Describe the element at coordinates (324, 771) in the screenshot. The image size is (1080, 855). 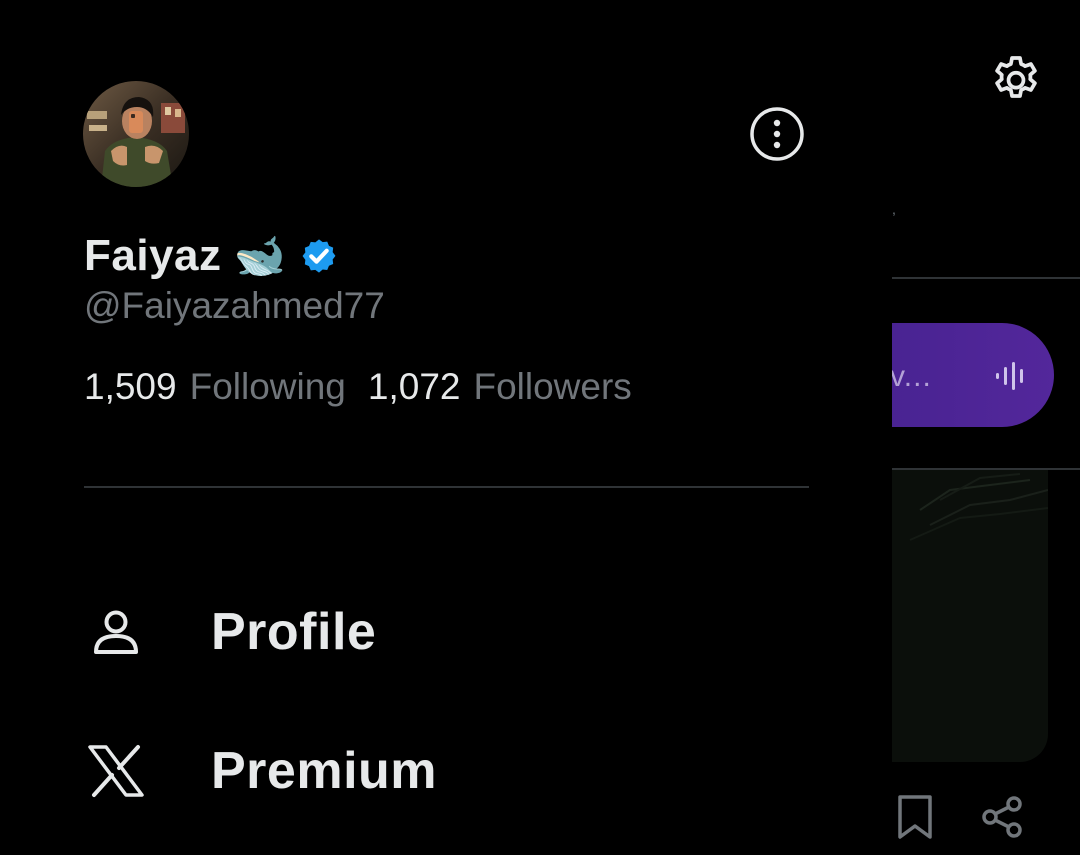
I see `menu-item-label: Premium` at that location.